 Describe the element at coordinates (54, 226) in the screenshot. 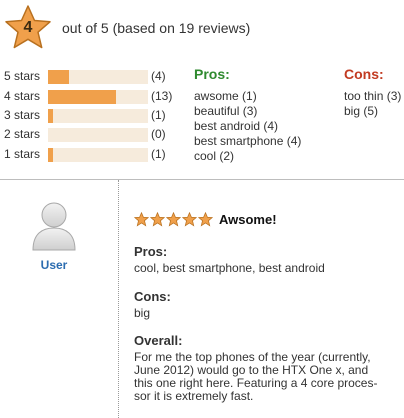

I see `user-avatar-icon` at that location.